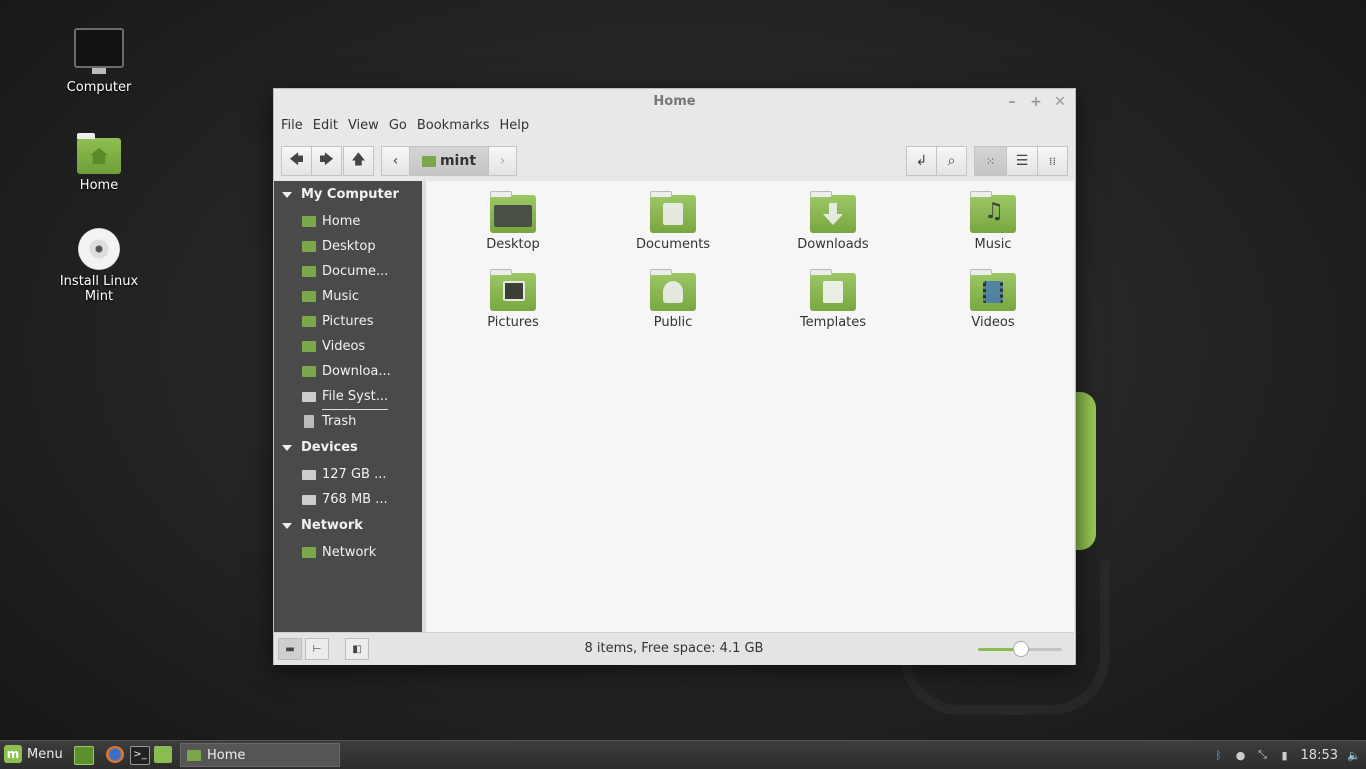 This screenshot has width=1366, height=769. I want to click on battery-icon: ▮, so click(1285, 755).